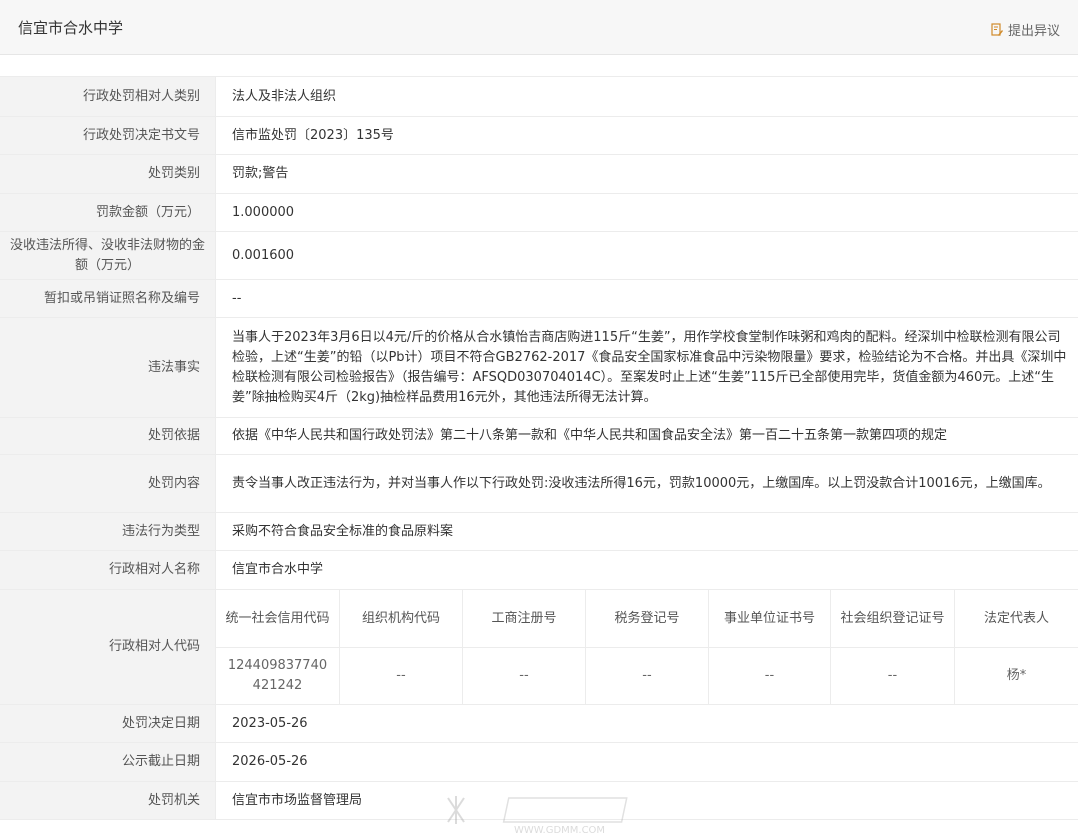 This screenshot has height=839, width=1078. Describe the element at coordinates (260, 173) in the screenshot. I see `row-value: 罚款;警告` at that location.